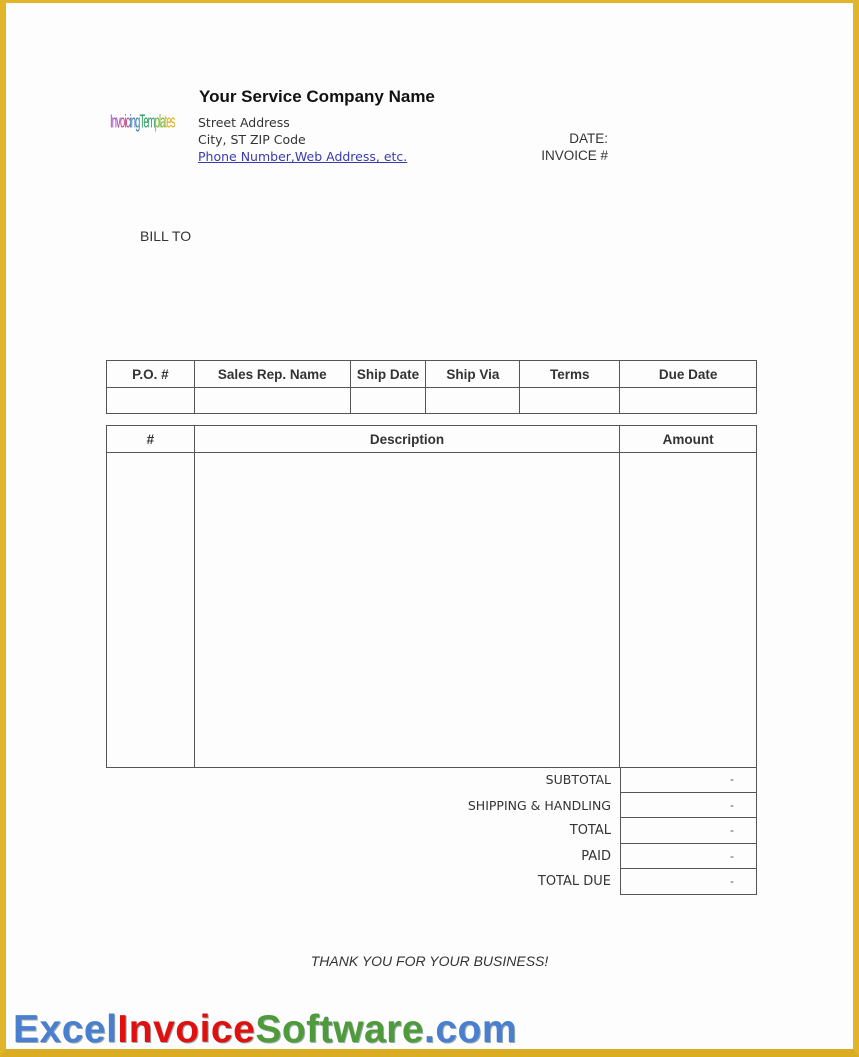 This screenshot has height=1057, width=859. I want to click on contact-link: Phone Number,Web Address, etc., so click(302, 156).